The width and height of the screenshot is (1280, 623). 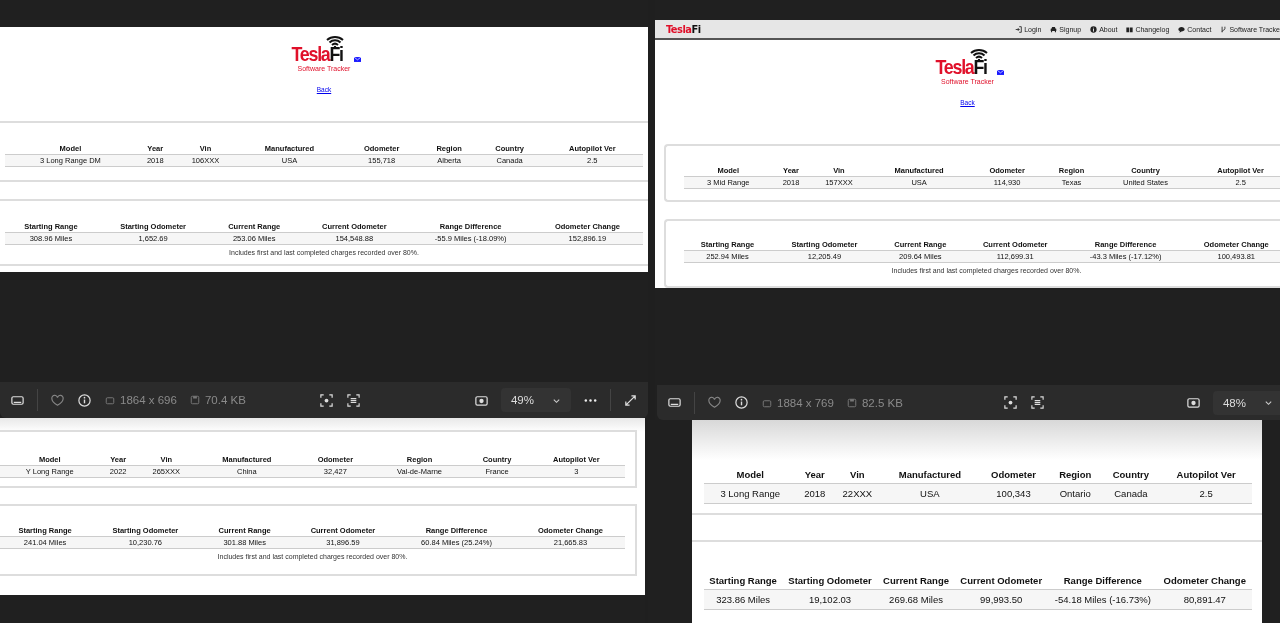 What do you see at coordinates (674, 402) in the screenshot?
I see `filmstrip-icon` at bounding box center [674, 402].